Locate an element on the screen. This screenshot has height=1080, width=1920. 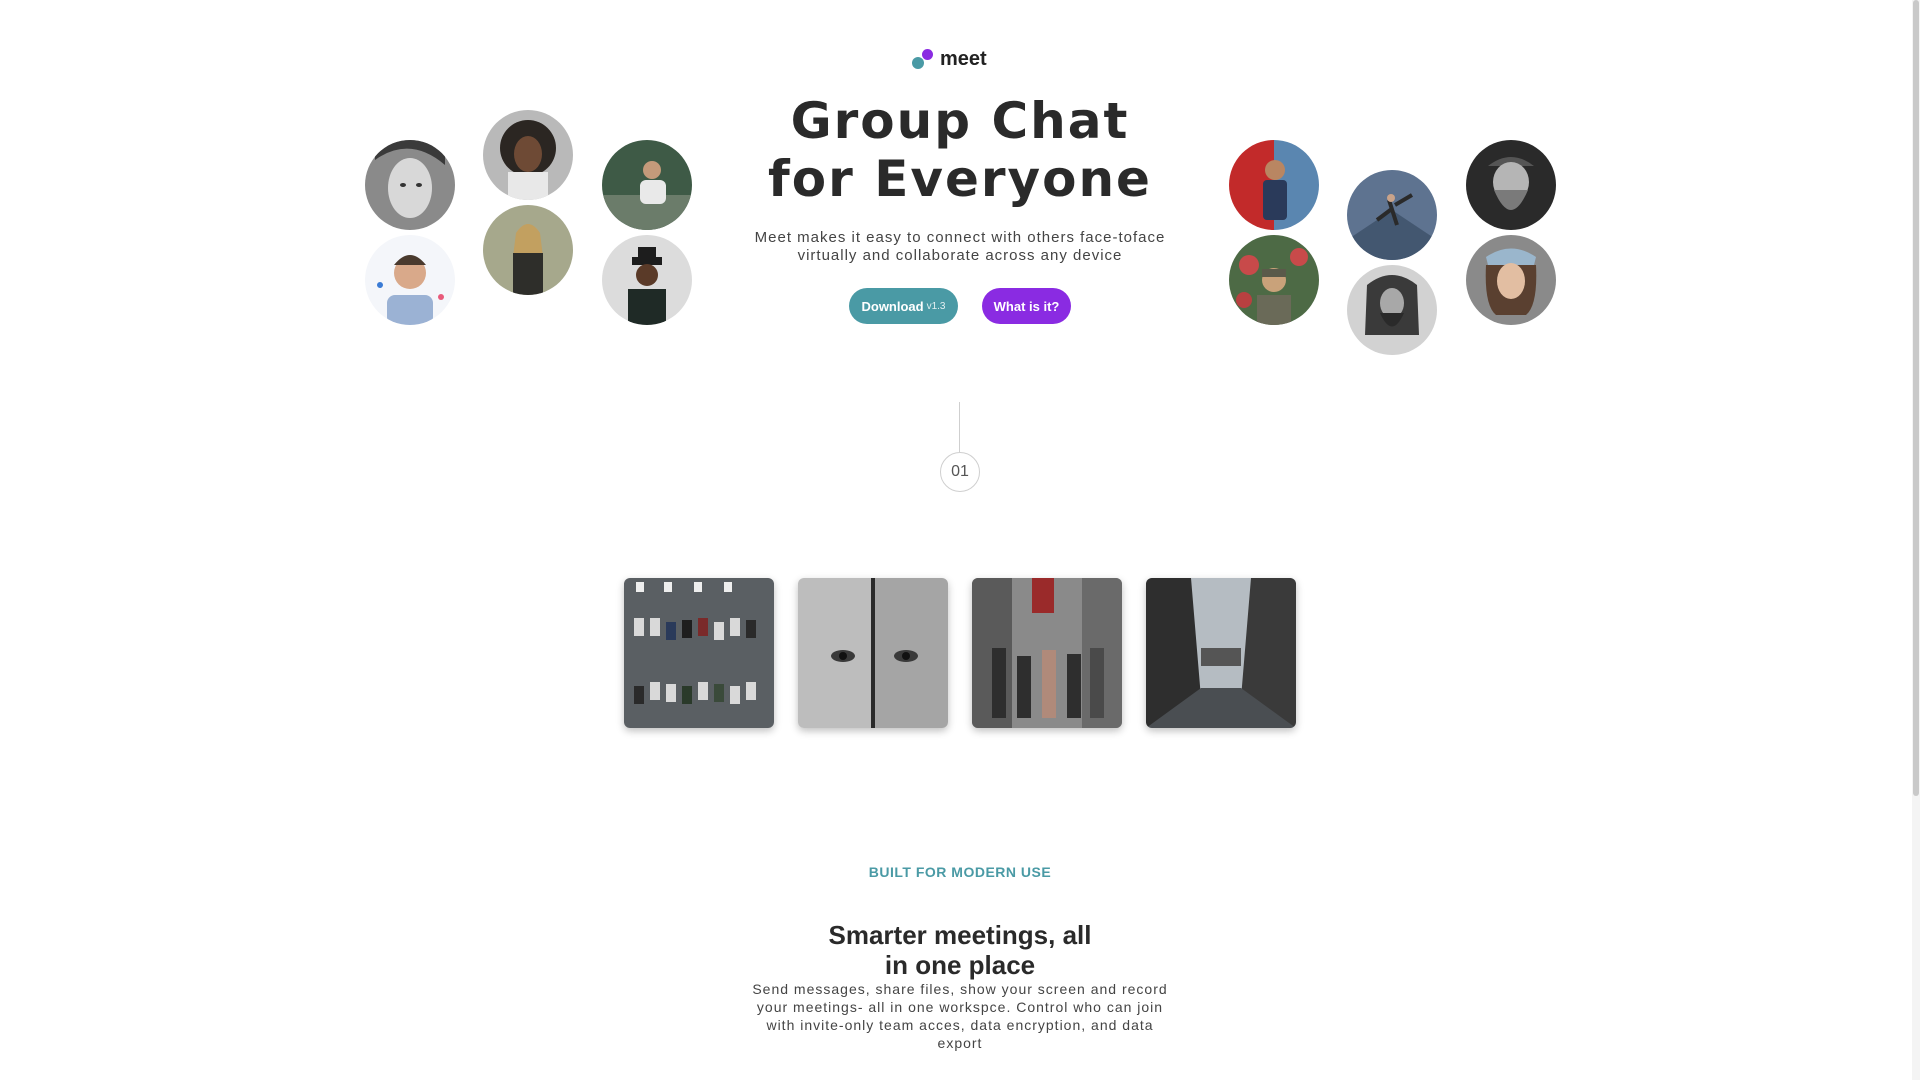
gallery-image-street-crowd is located at coordinates (1047, 653).